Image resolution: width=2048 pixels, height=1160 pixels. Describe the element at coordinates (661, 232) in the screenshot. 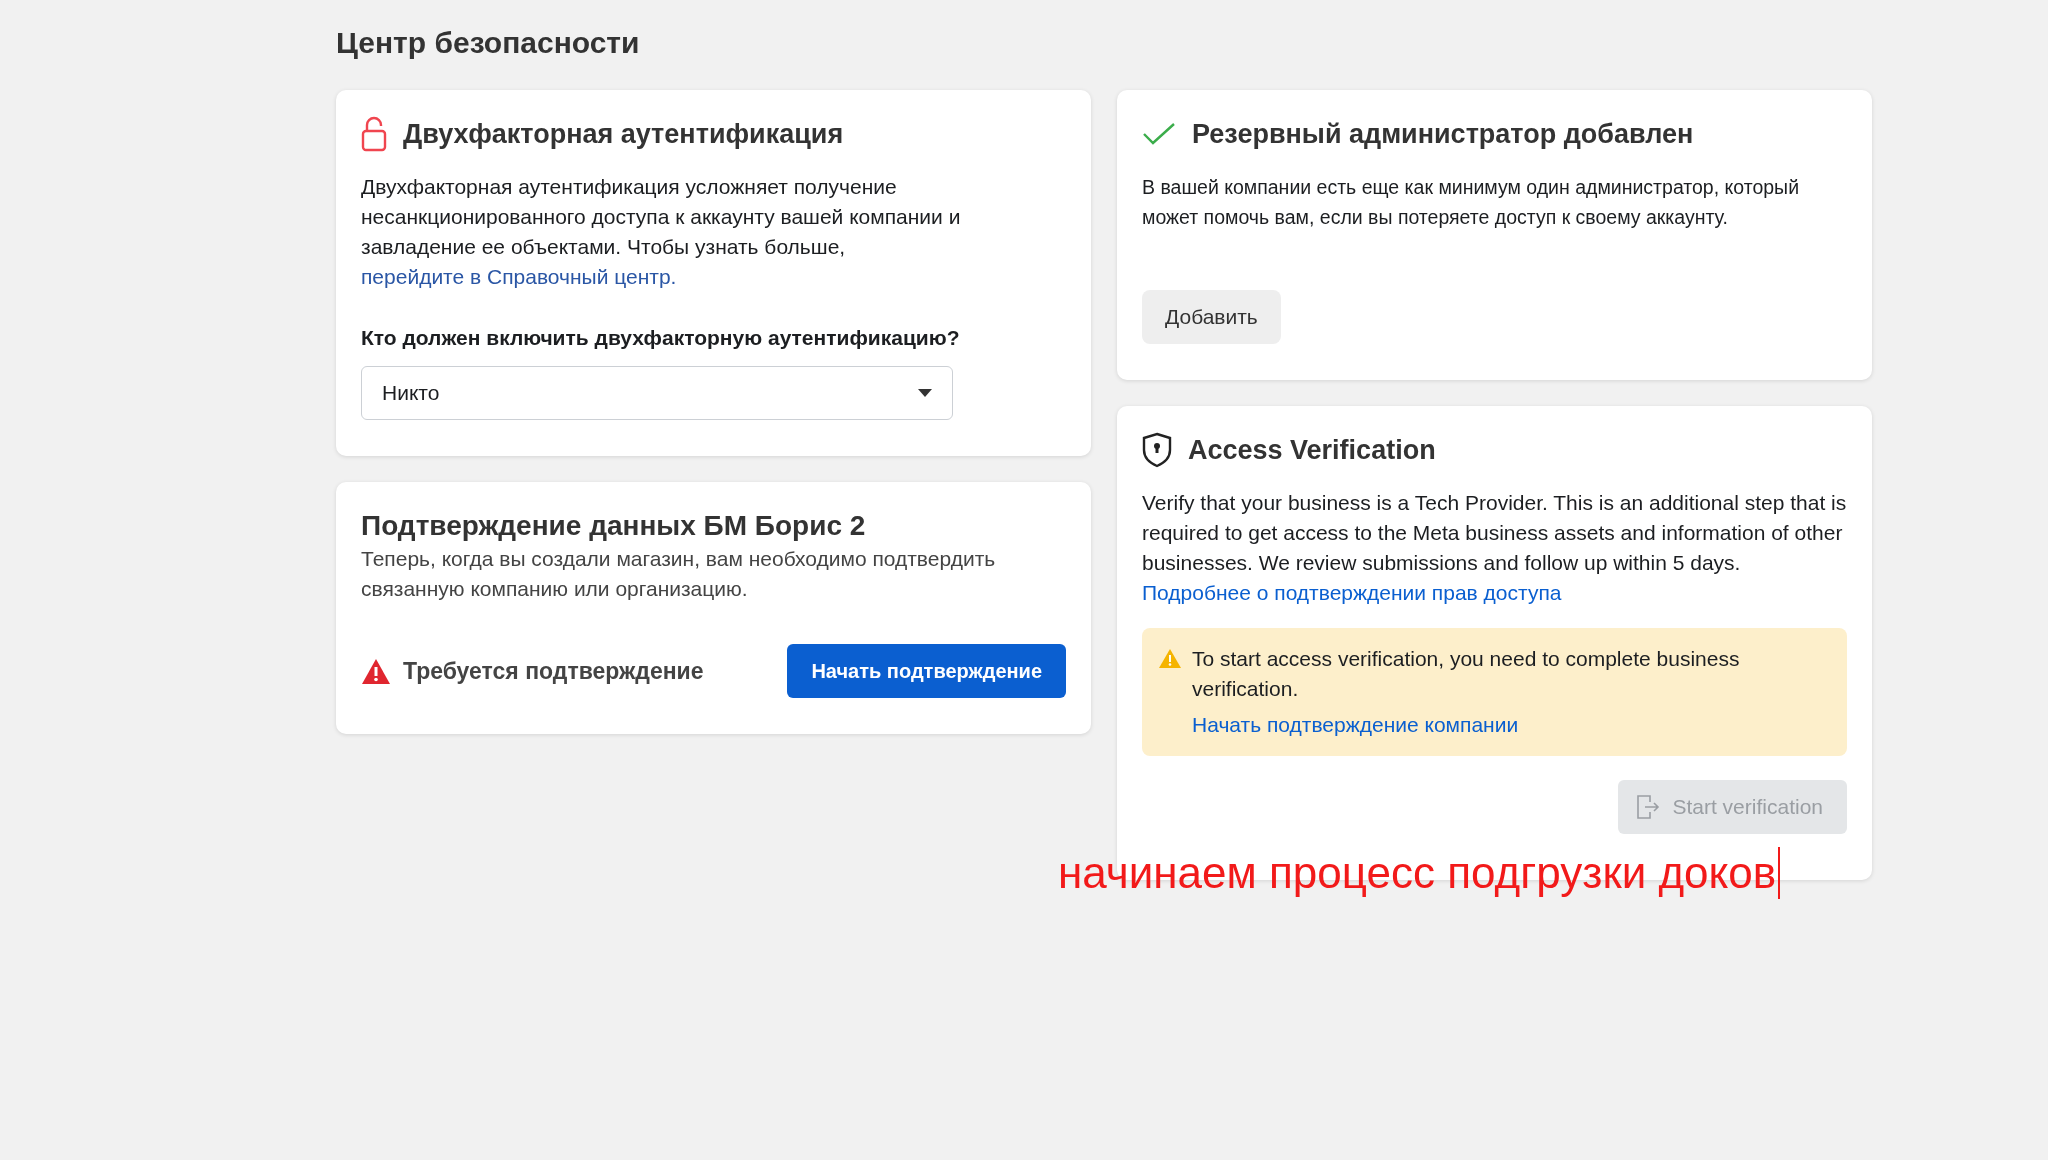

I see `description-text: Двухфакторная аутентификация усложняет получение несанкционированного доступа к аккаунту вашей компании и завладение ее объектами. Чтобы узнать больше, перейдите в Справочный центр.` at that location.